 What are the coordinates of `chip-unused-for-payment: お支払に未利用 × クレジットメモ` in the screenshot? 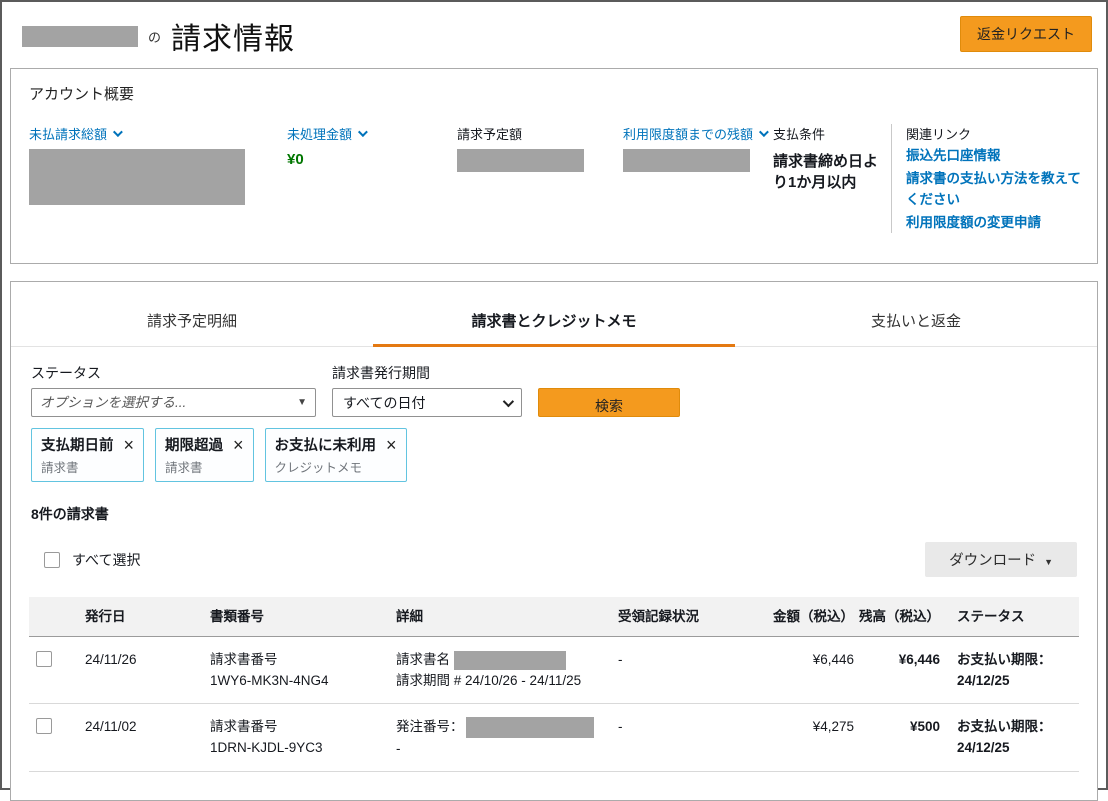 It's located at (335, 455).